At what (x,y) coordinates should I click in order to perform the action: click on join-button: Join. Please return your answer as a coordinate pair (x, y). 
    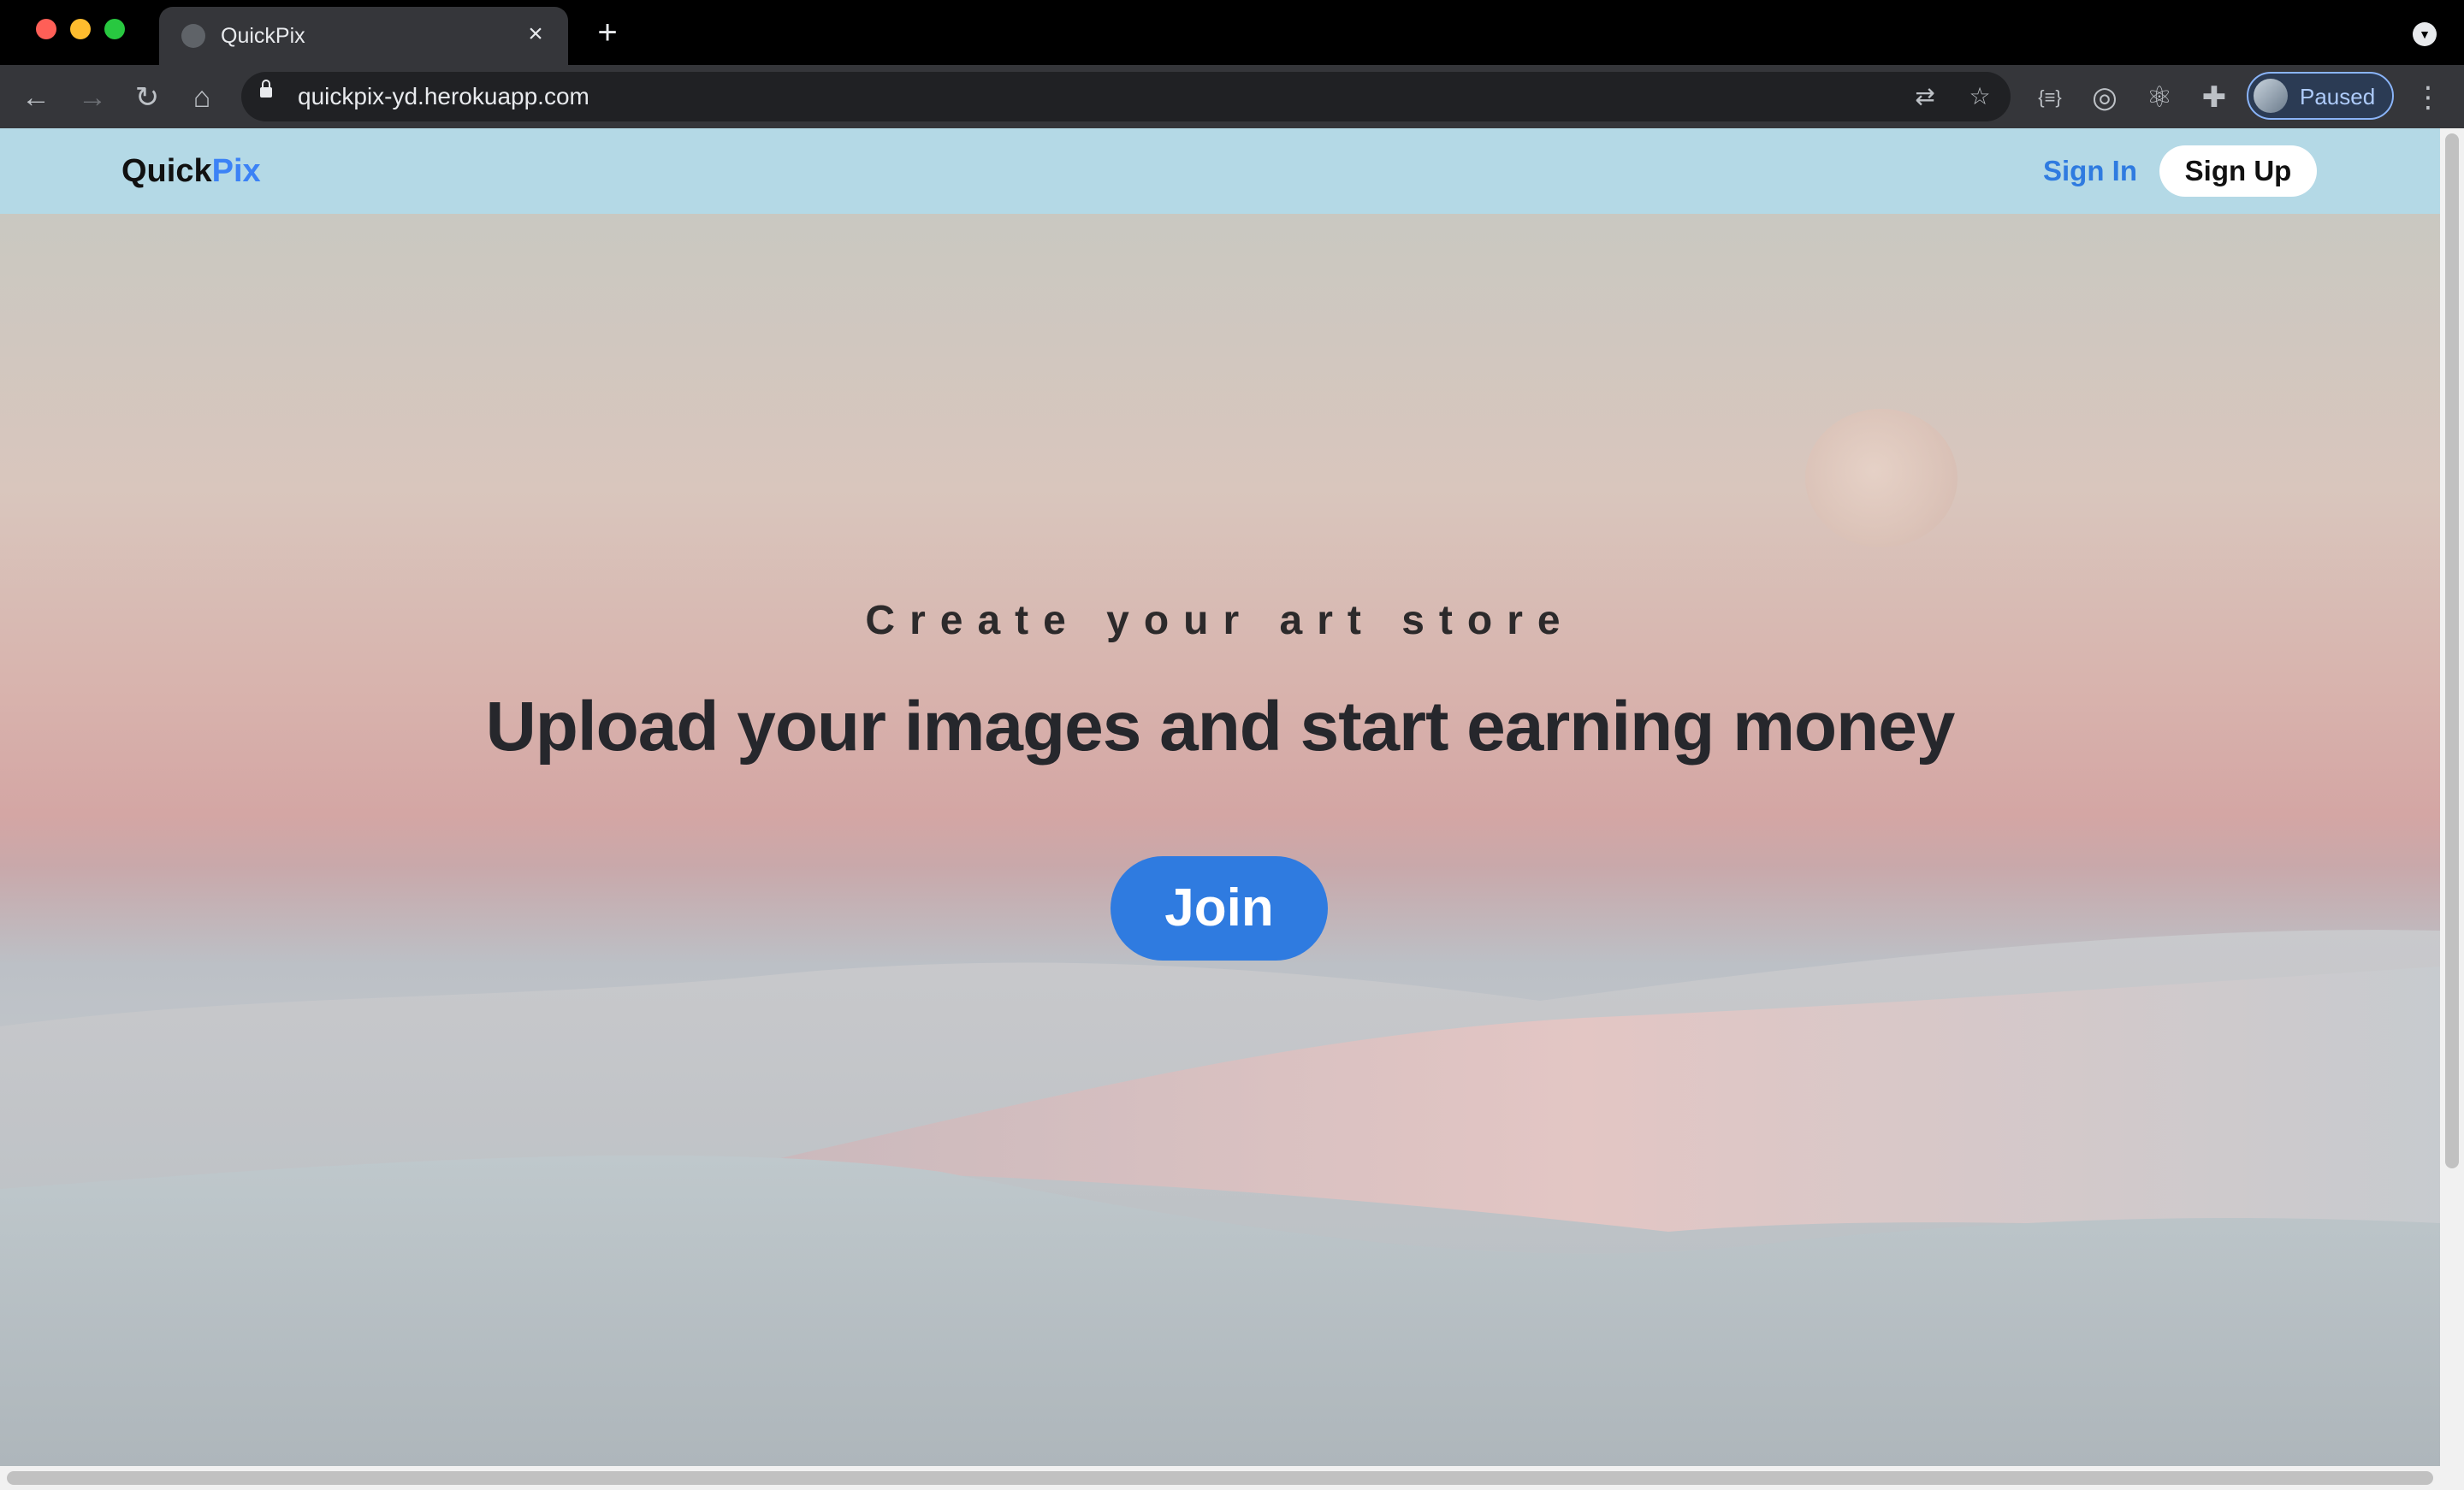
    Looking at the image, I should click on (1219, 908).